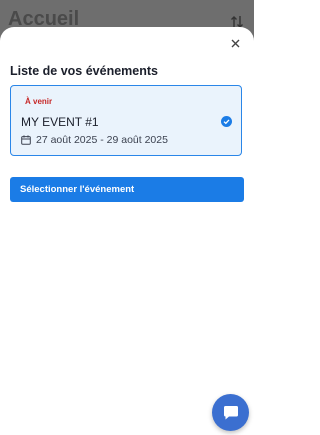  I want to click on close-icon, so click(235, 43).